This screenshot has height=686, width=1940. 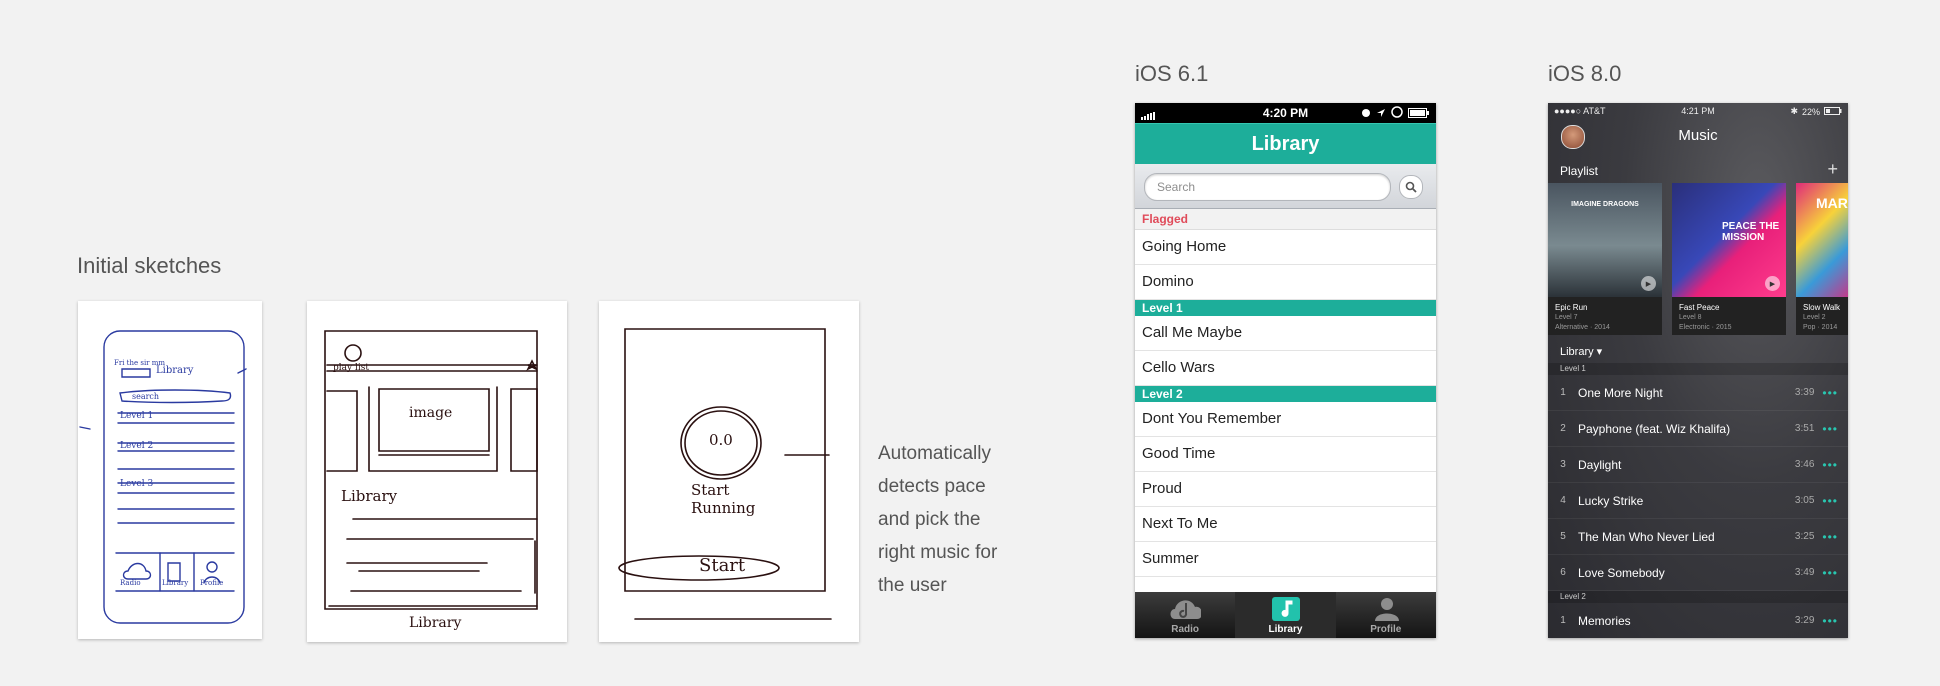 I want to click on song-name: One More Night, so click(x=1620, y=392).